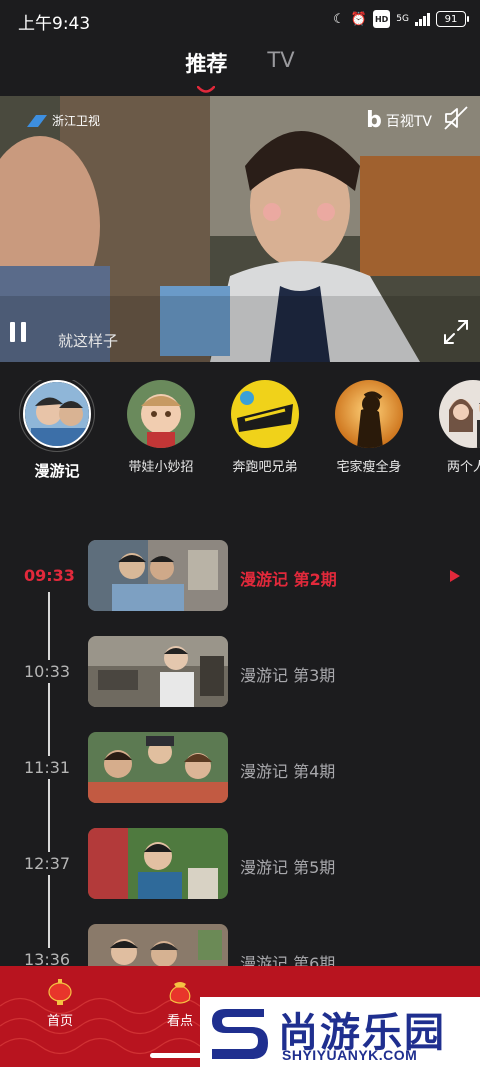 The height and width of the screenshot is (1067, 480). I want to click on fullscreen-icon, so click(456, 332).